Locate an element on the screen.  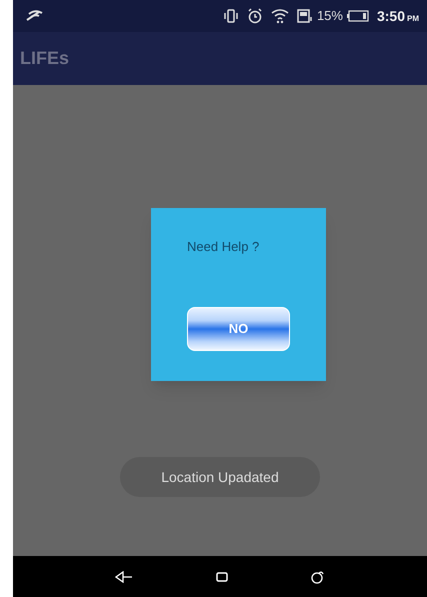
vibrate-icon is located at coordinates (230, 16).